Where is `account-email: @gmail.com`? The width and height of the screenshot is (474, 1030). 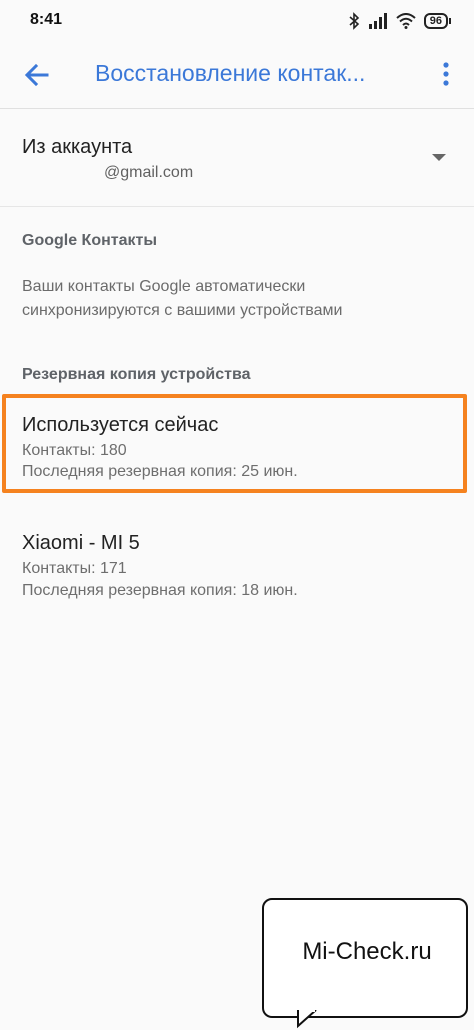 account-email: @gmail.com is located at coordinates (149, 172).